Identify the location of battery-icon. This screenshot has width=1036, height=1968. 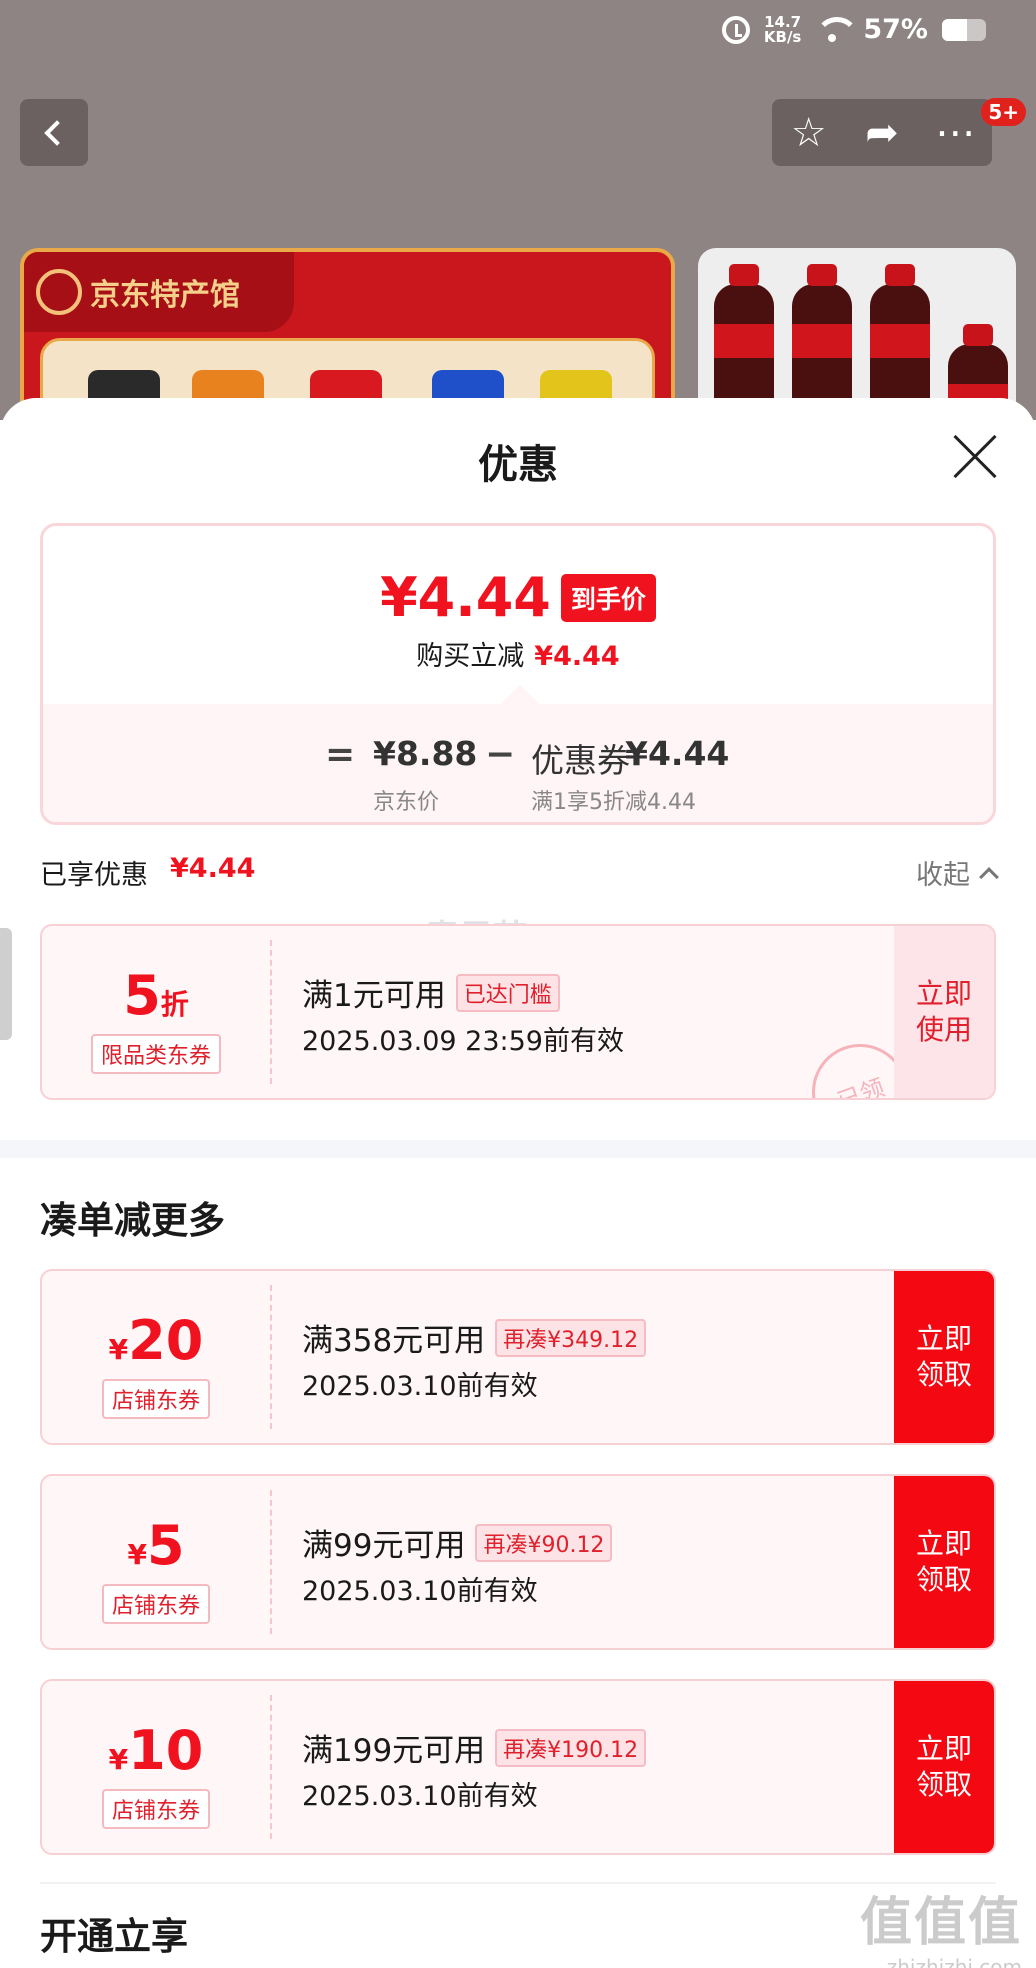
(964, 29).